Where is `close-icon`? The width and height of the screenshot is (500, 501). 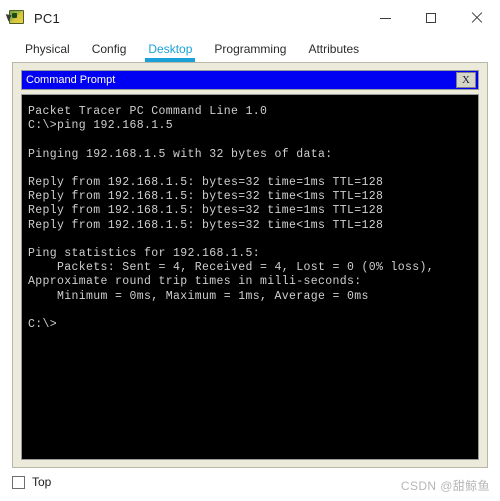
close-icon is located at coordinates (477, 18).